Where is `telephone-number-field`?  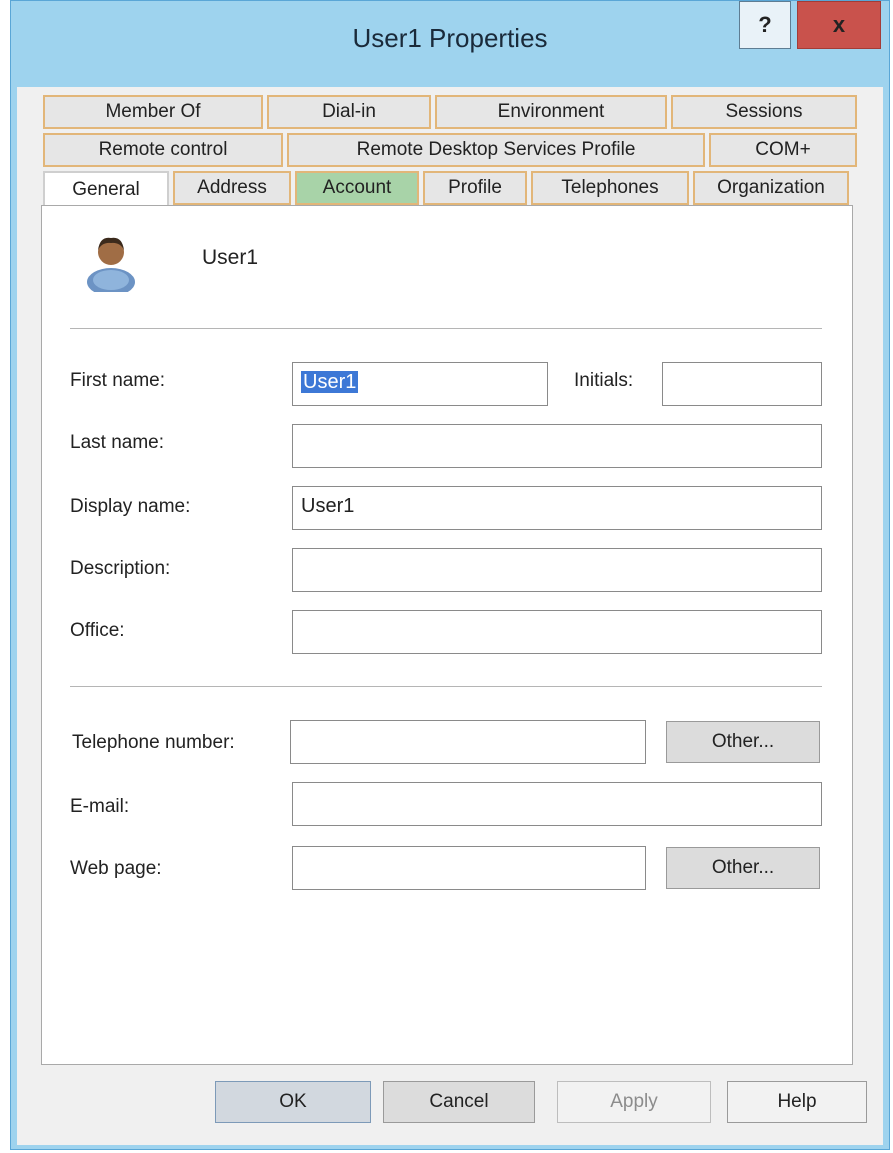
telephone-number-field is located at coordinates (468, 742).